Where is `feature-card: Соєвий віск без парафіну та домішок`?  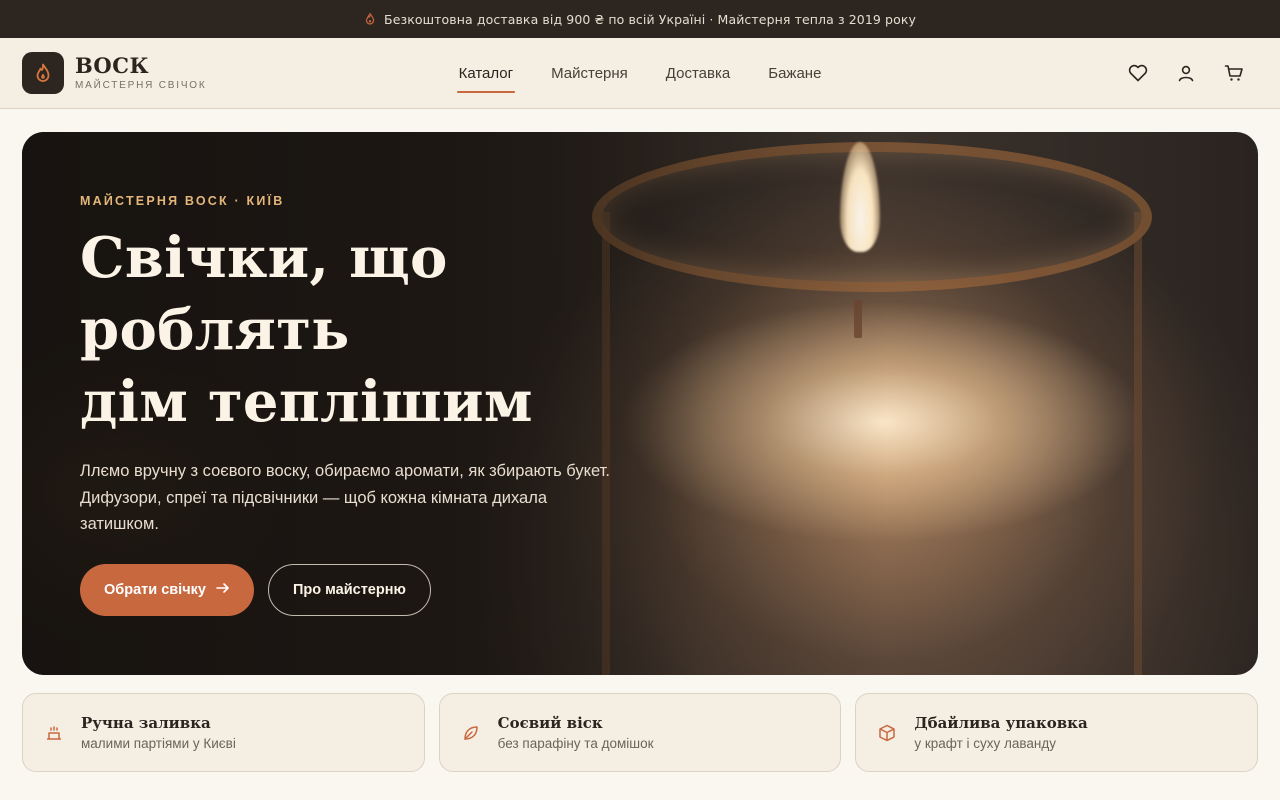
feature-card: Соєвий віск без парафіну та домішок is located at coordinates (640, 732).